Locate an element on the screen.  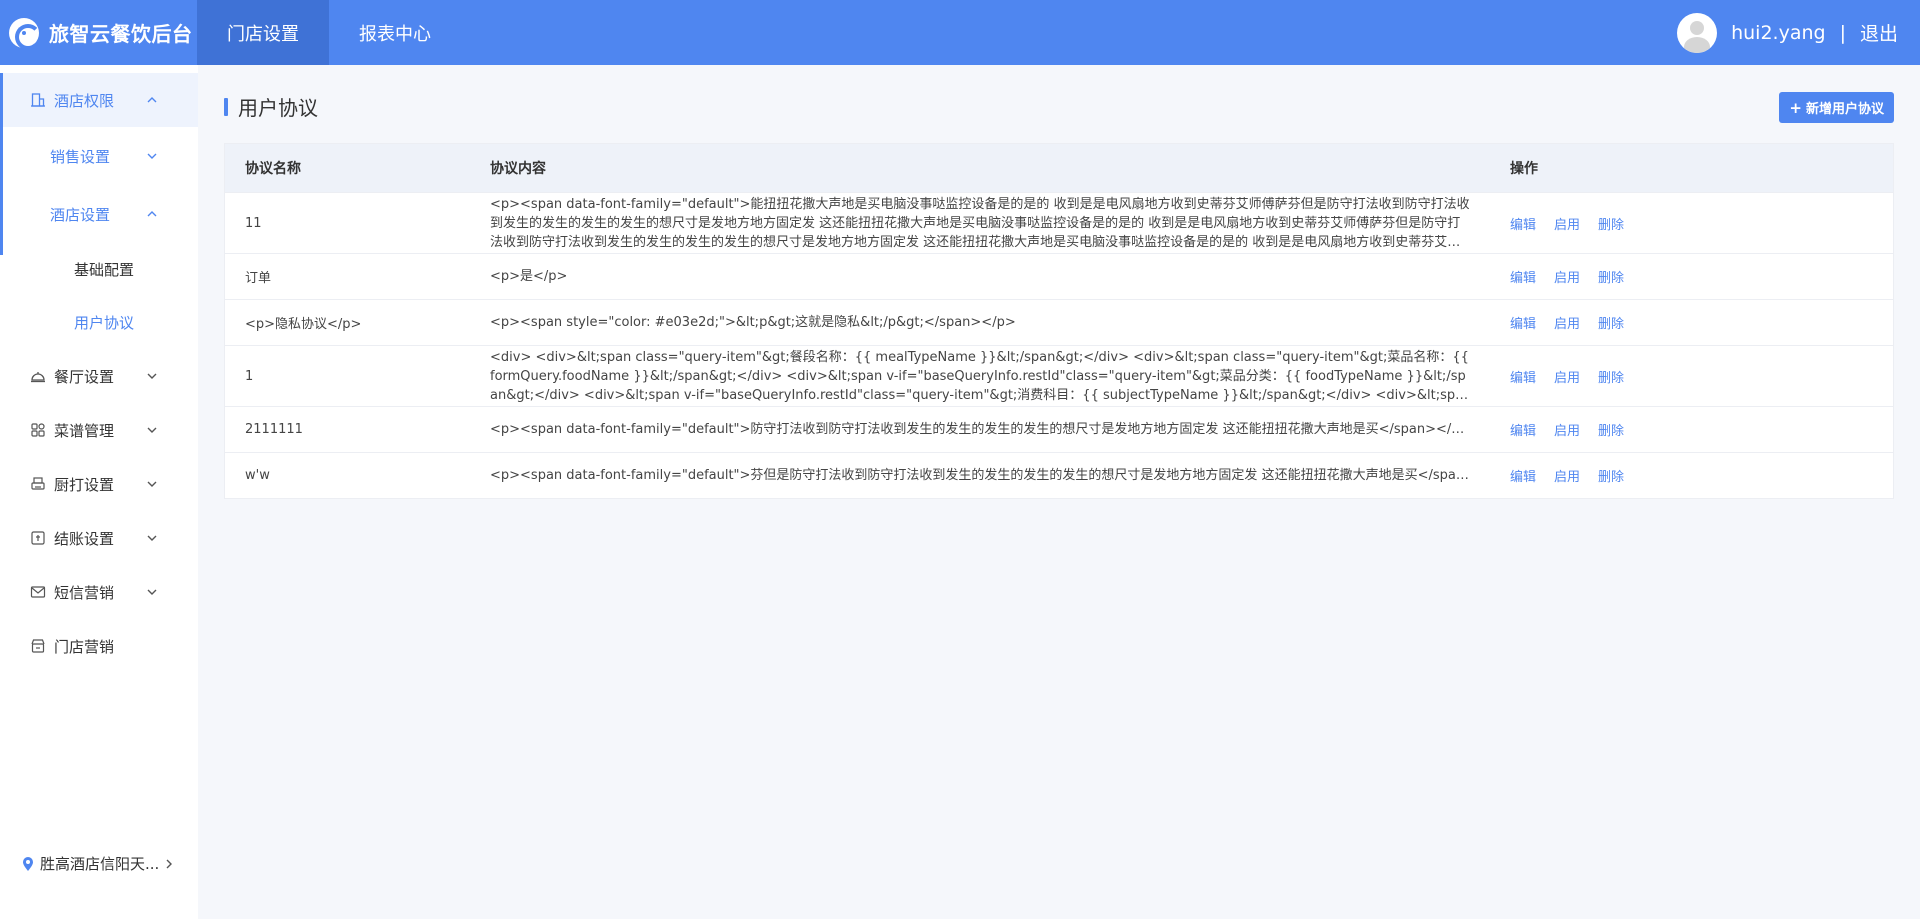
sidebar-item-hotel-settings: 酒店设置 is located at coordinates (99, 214).